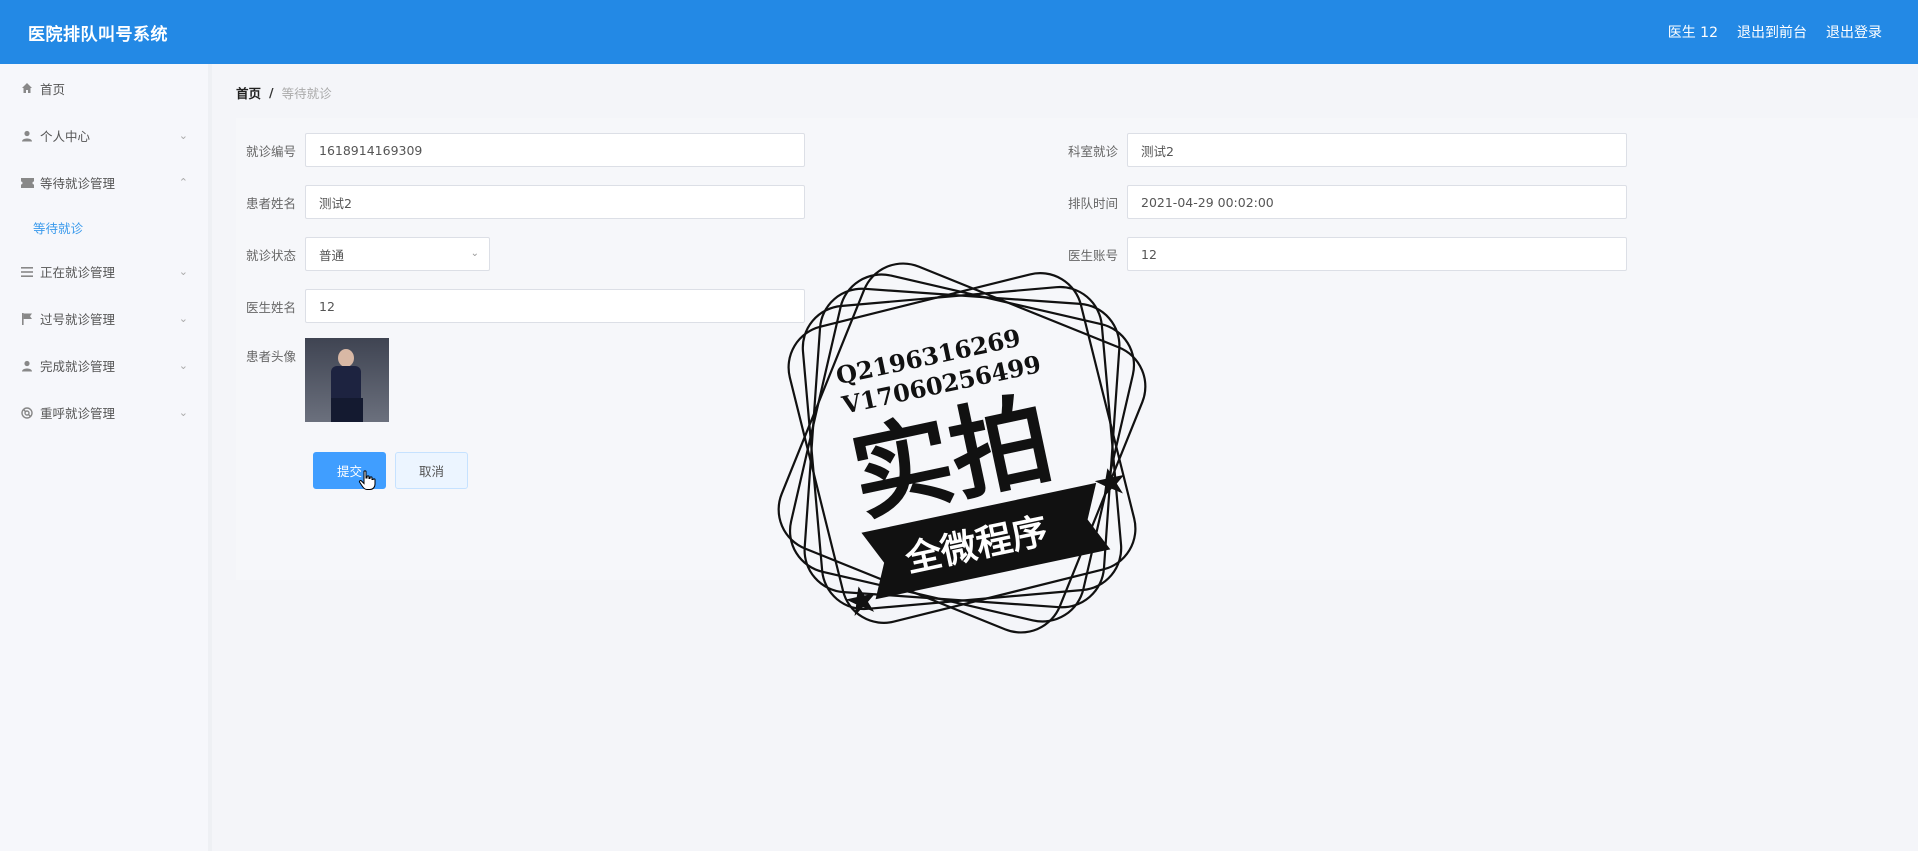 The image size is (1918, 851). I want to click on sidebar-item-completed-management: 完成就诊管理 ⌄, so click(104, 365).